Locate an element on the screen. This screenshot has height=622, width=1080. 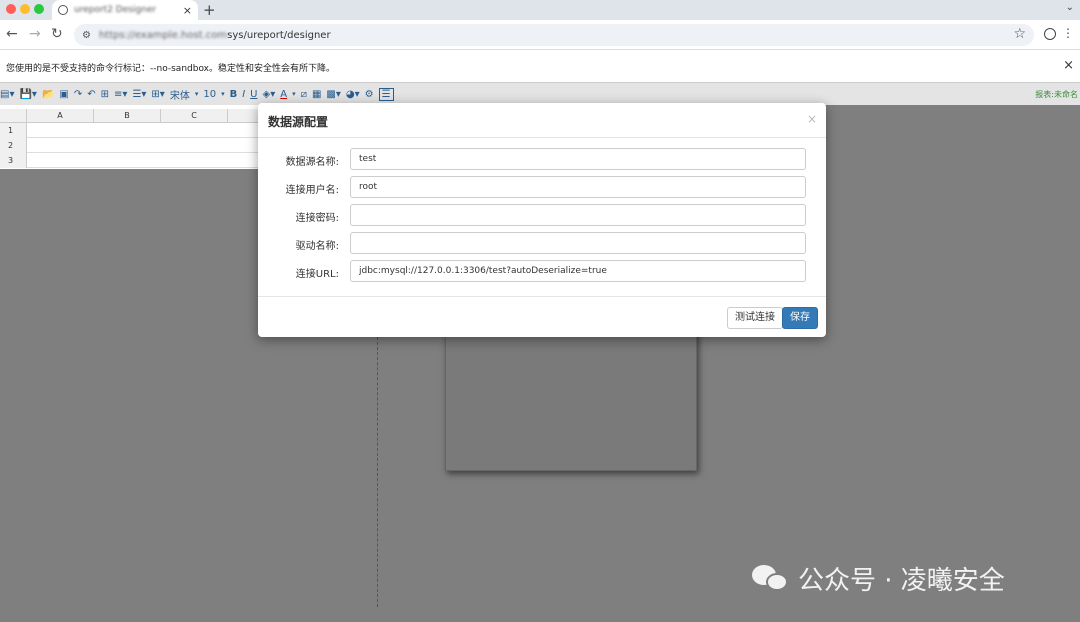
page-preview is located at coordinates (571, 395).